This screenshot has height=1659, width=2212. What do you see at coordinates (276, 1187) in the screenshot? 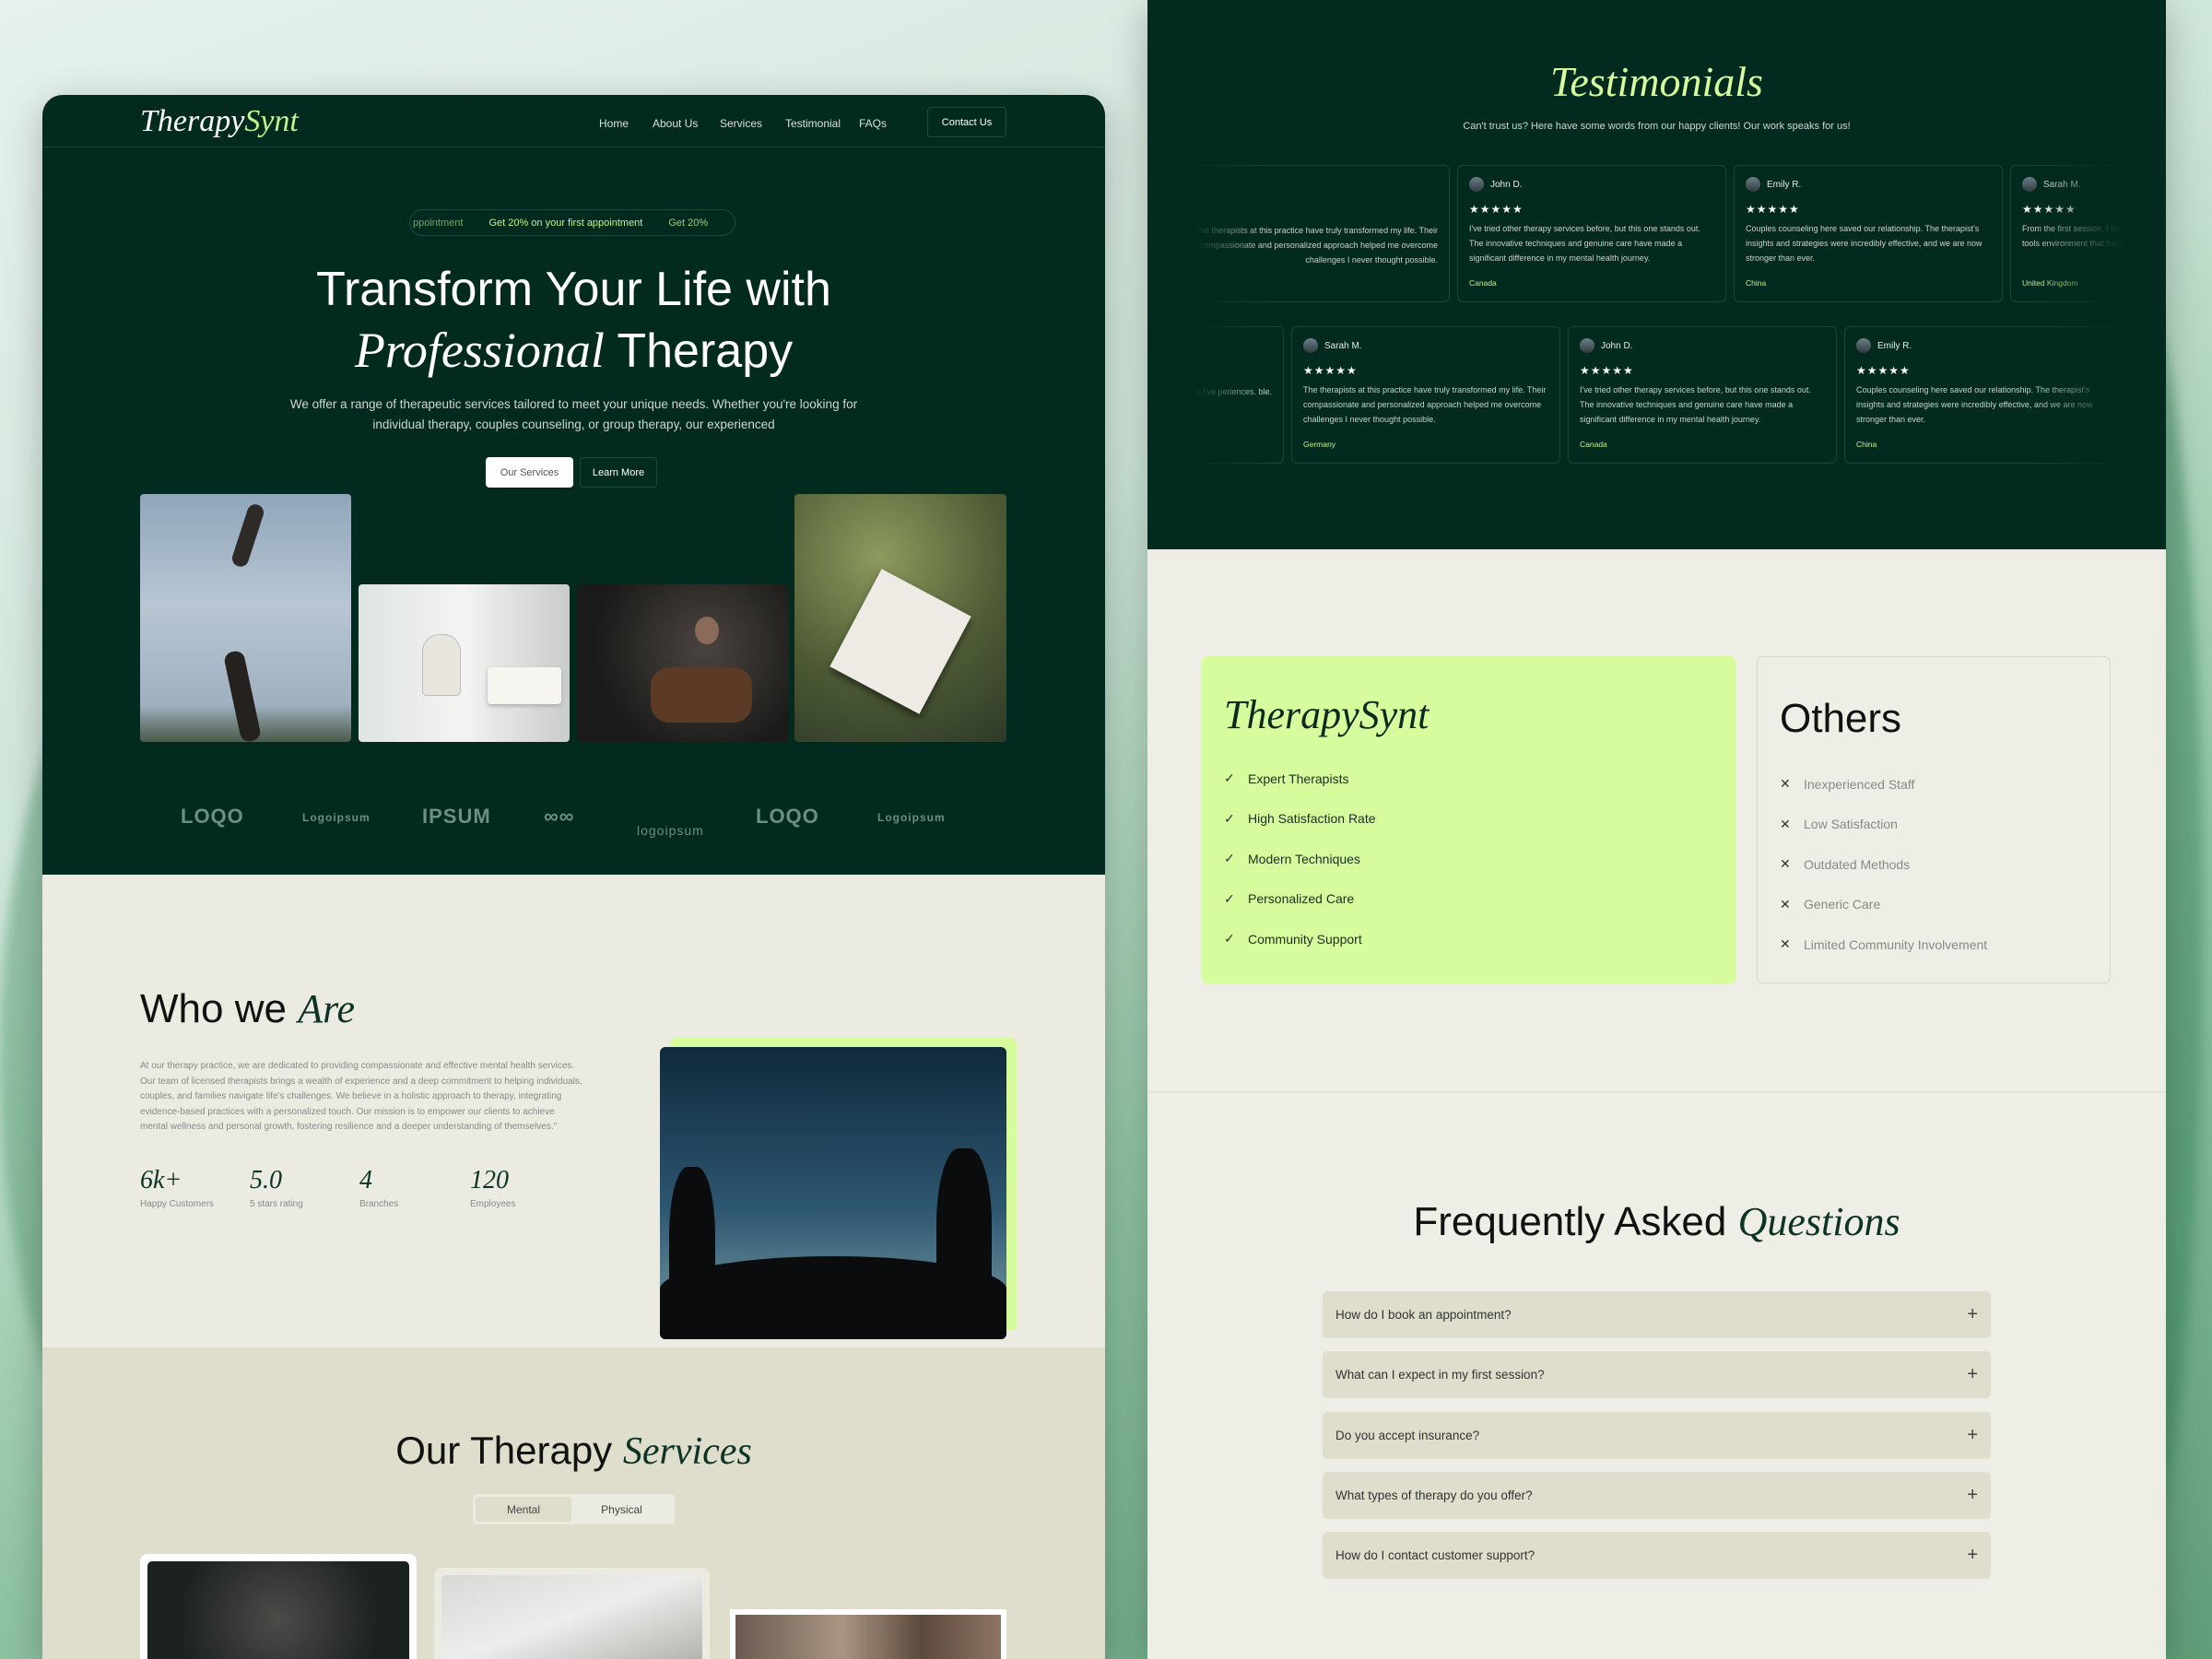
I see `stat-rating: 5.0 5 stars rating` at bounding box center [276, 1187].